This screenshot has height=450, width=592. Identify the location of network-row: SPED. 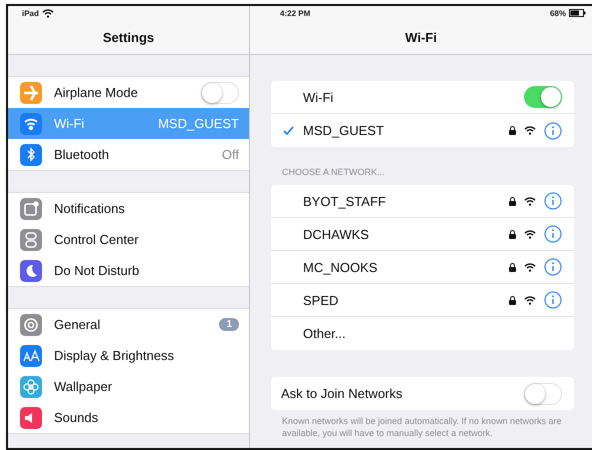
(422, 300).